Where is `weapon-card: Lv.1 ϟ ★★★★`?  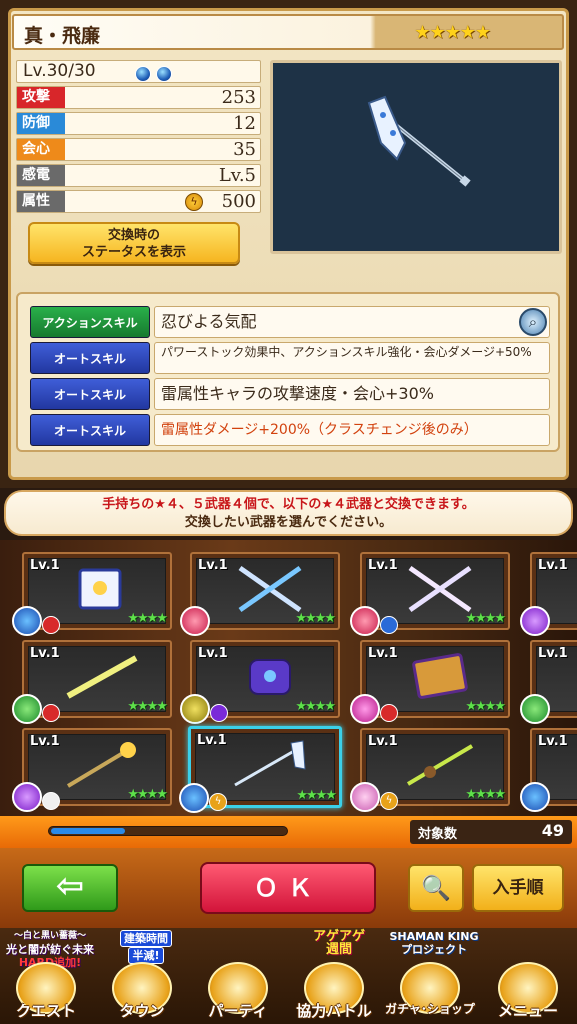
weapon-card: Lv.1 ϟ ★★★★ is located at coordinates (430, 770).